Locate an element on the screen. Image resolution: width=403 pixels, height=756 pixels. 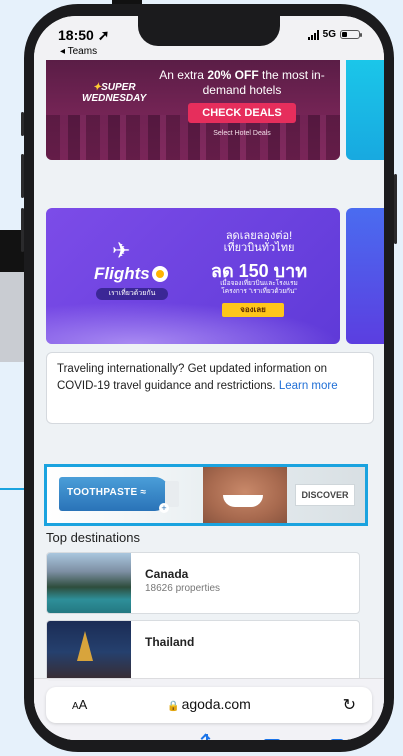
status-indicators: 5G is located at coordinates (334, 34).